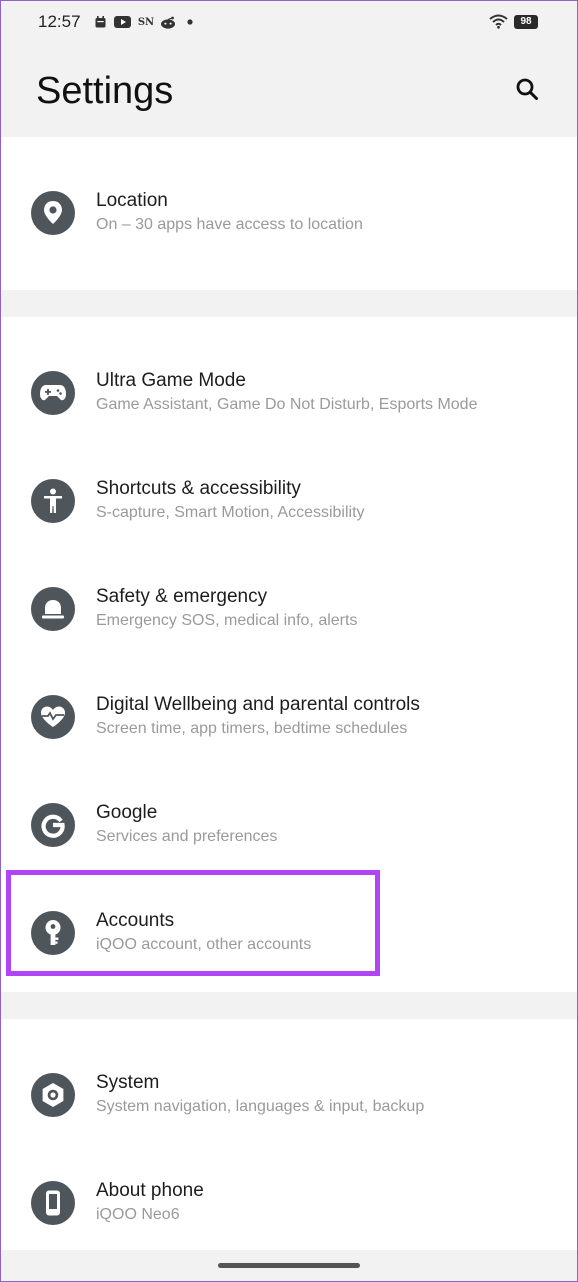 Image resolution: width=578 pixels, height=1282 pixels. What do you see at coordinates (53, 1095) in the screenshot?
I see `system-gear-icon` at bounding box center [53, 1095].